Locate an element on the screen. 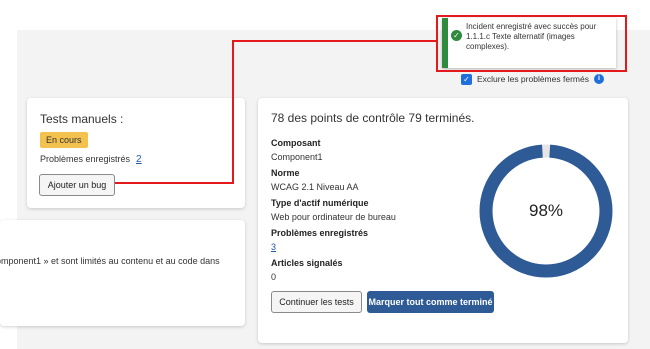 The width and height of the screenshot is (650, 349). exclude-closed-label: Exclure les problèmes fermés is located at coordinates (533, 79).